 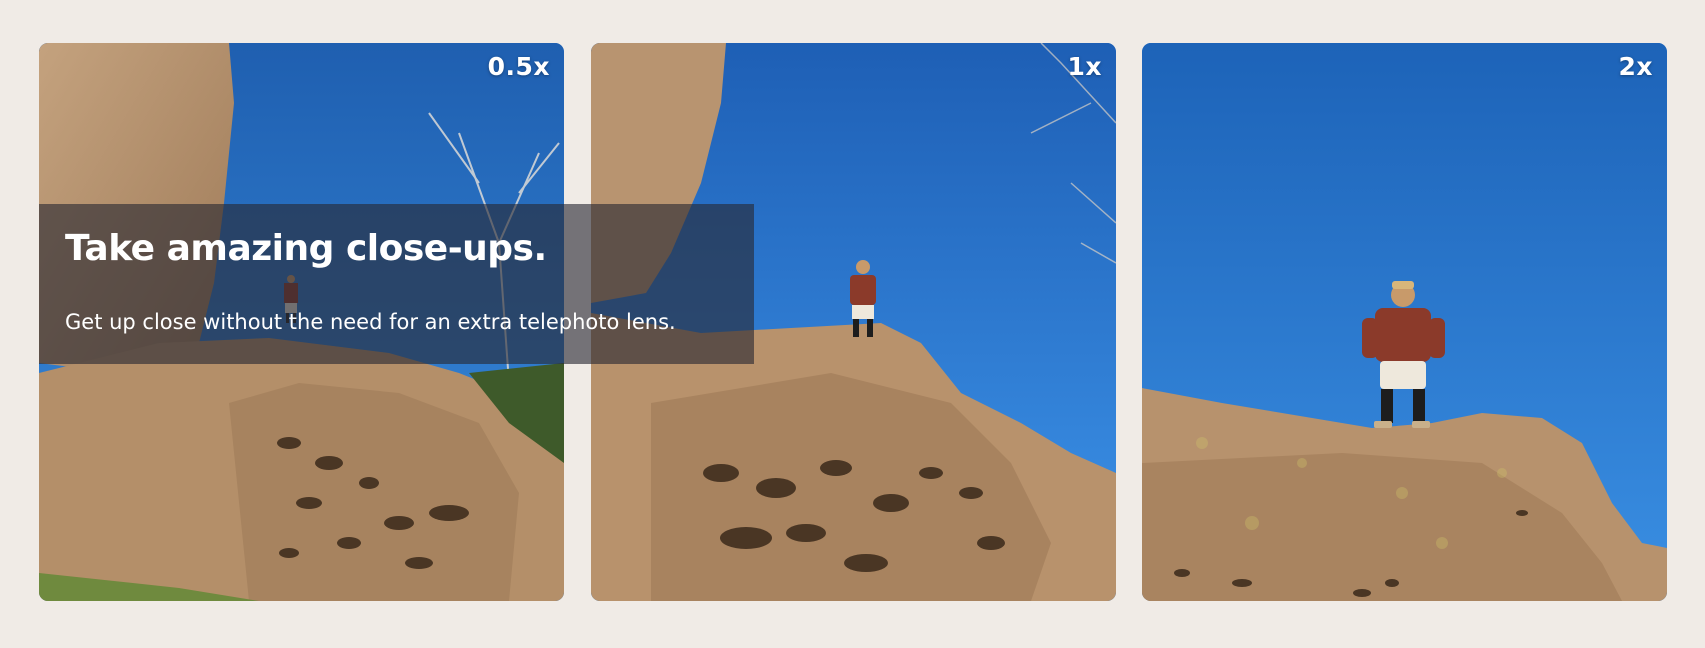 What do you see at coordinates (306, 248) in the screenshot?
I see `caption-title: Take amazing close-ups.` at bounding box center [306, 248].